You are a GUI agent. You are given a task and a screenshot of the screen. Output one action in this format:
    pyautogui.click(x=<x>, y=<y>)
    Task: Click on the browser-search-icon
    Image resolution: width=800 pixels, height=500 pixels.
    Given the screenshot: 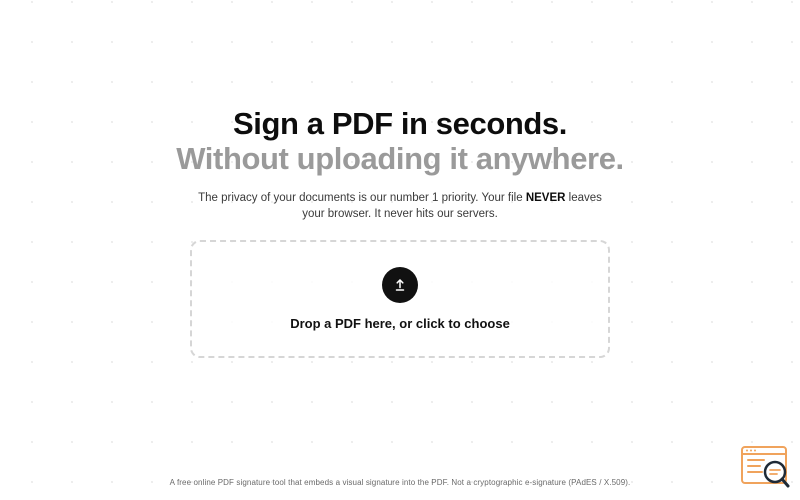 What is the action you would take?
    pyautogui.click(x=765, y=467)
    